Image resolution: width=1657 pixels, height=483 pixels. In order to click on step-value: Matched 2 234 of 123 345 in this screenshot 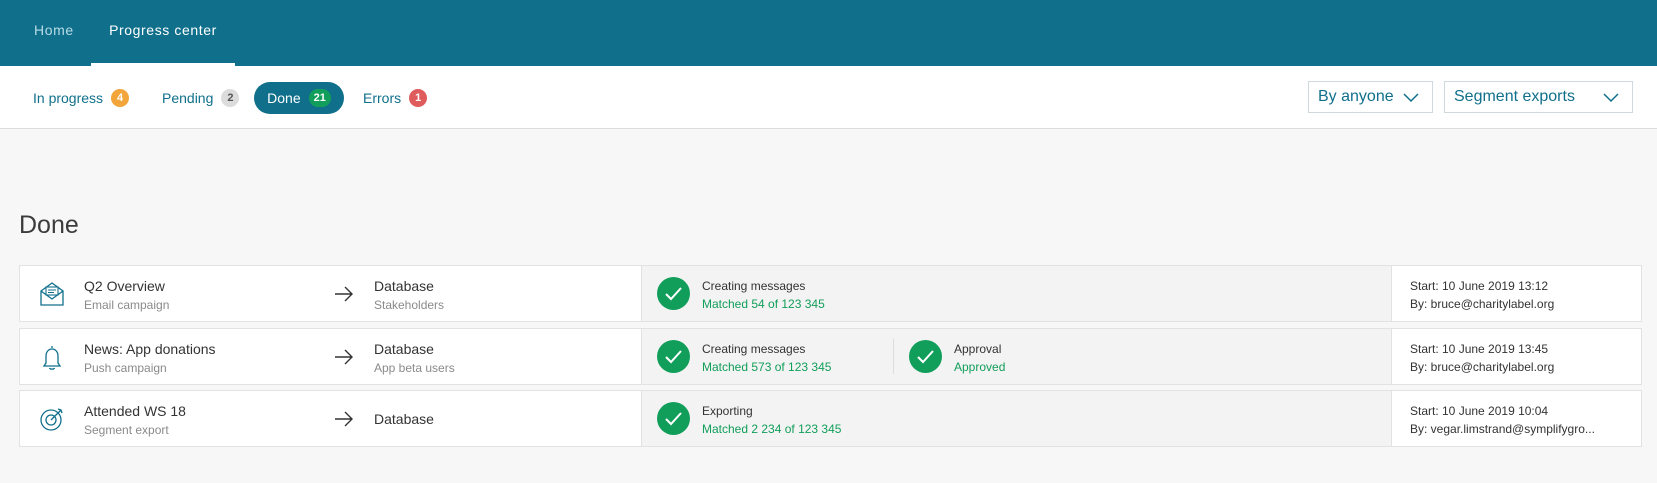, I will do `click(772, 429)`.